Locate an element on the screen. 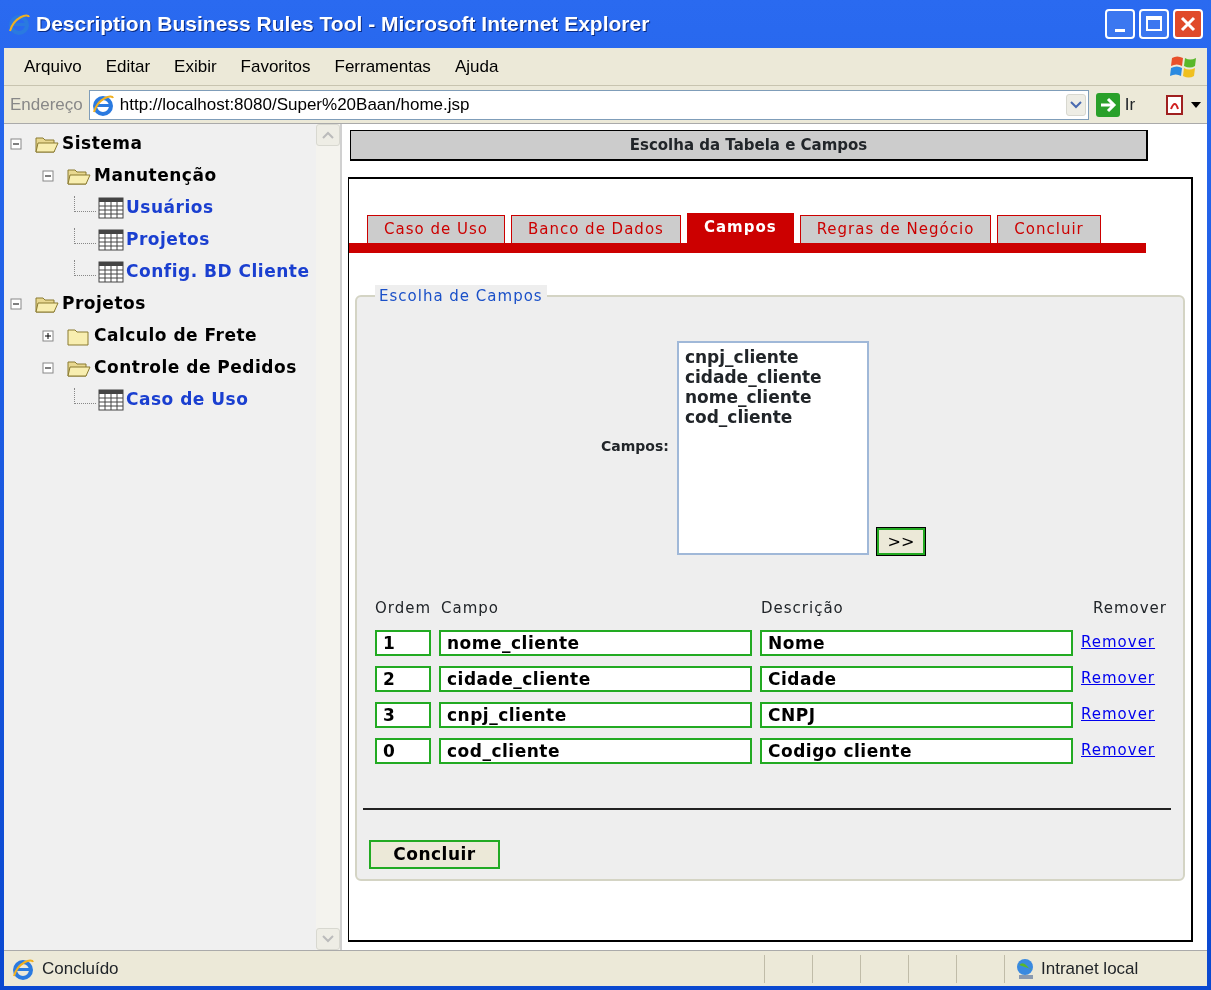 This screenshot has width=1211, height=990. column-header: Ordem is located at coordinates (404, 608).